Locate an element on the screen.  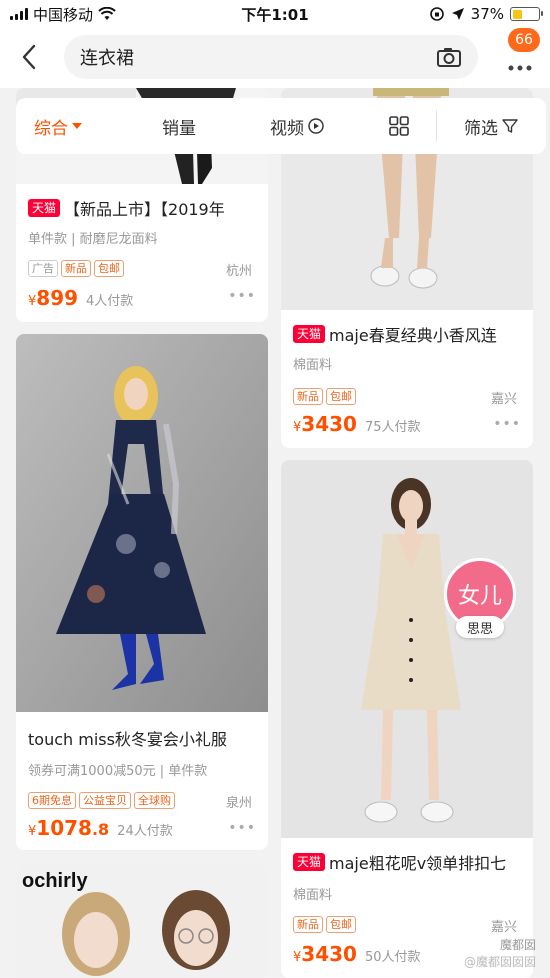
orientation-lock-icon is located at coordinates (436, 14).